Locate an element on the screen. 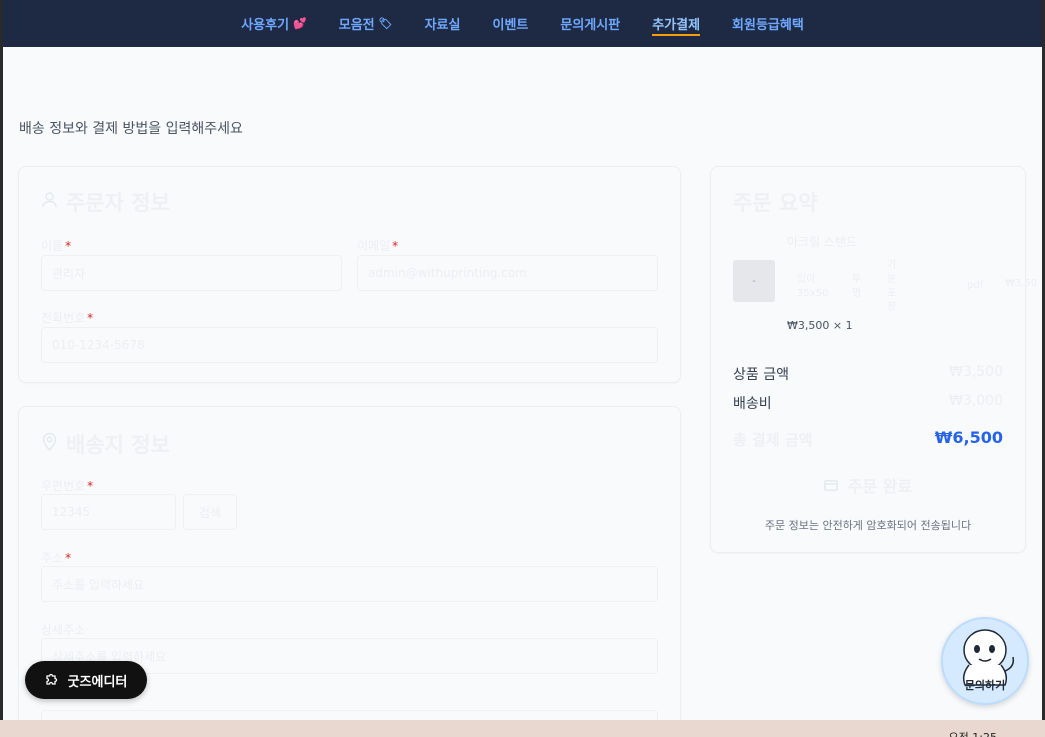 The height and width of the screenshot is (737, 1045). shipping-fee-label: 배송비 is located at coordinates (752, 404).